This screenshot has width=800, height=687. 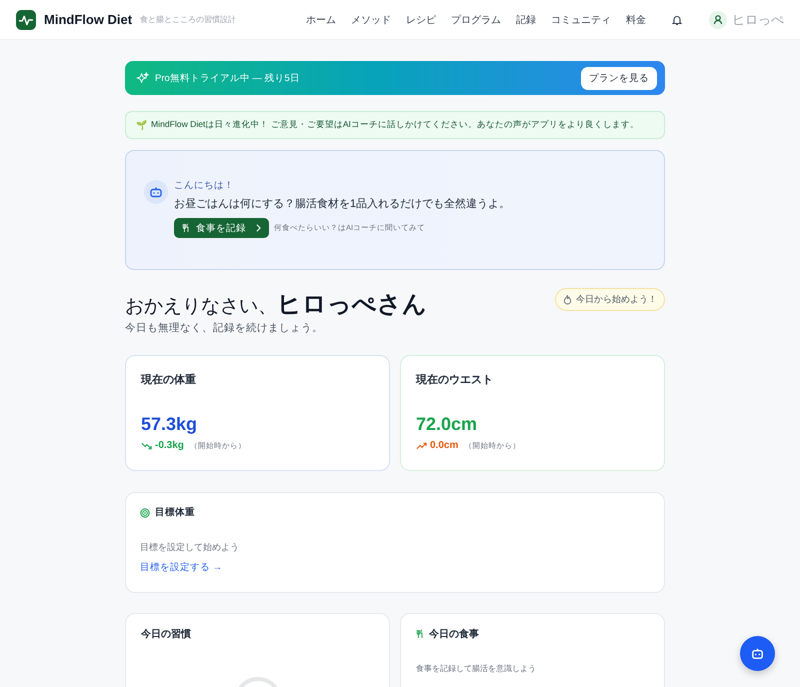 I want to click on set-goal-link: 目標を設定する →, so click(x=181, y=567).